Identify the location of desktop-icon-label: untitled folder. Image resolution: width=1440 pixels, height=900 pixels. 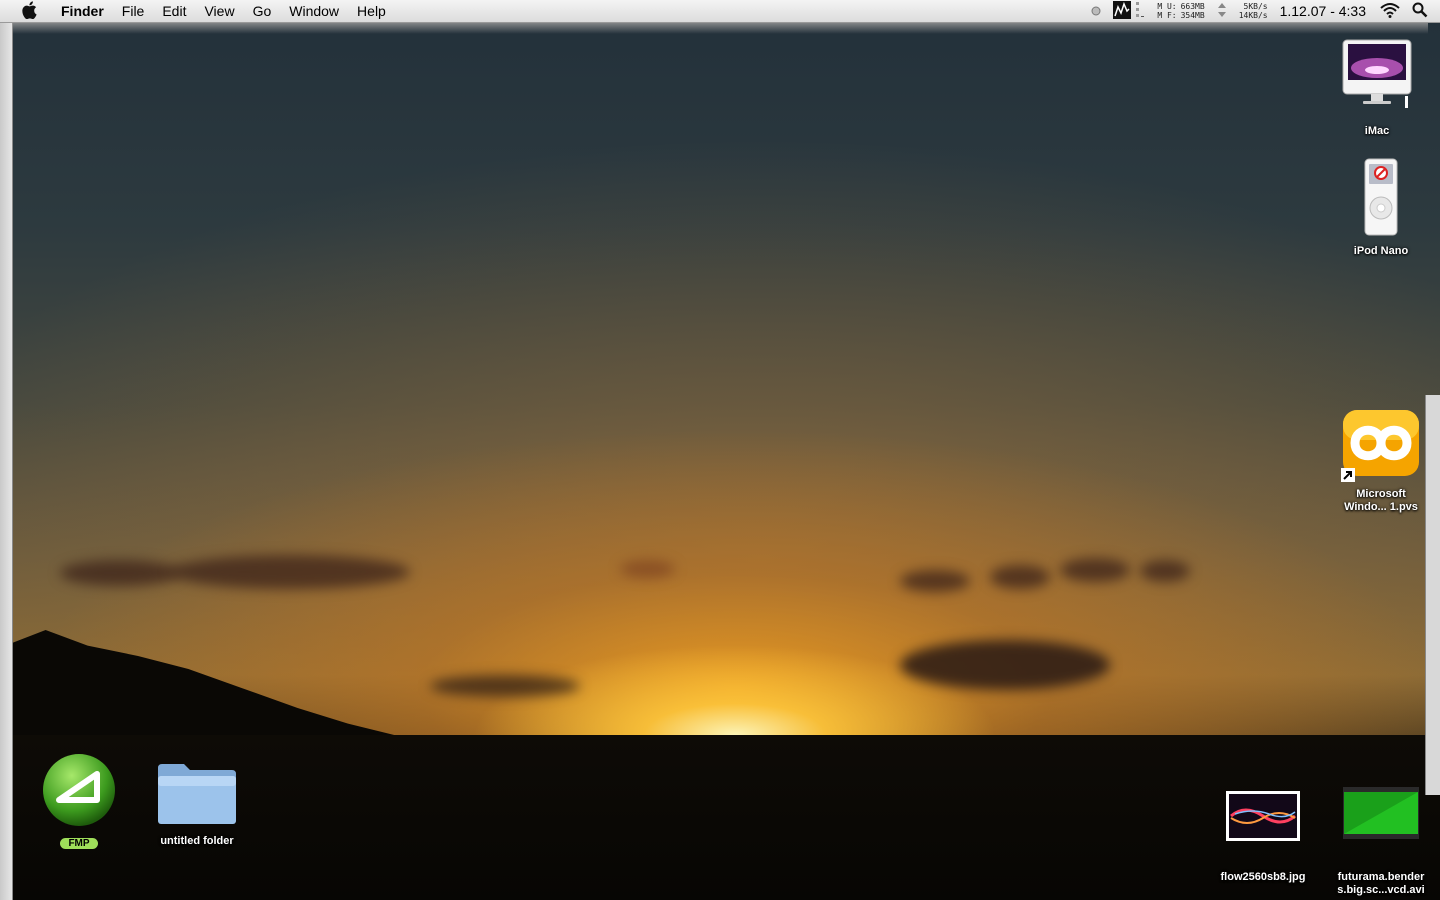
(197, 841).